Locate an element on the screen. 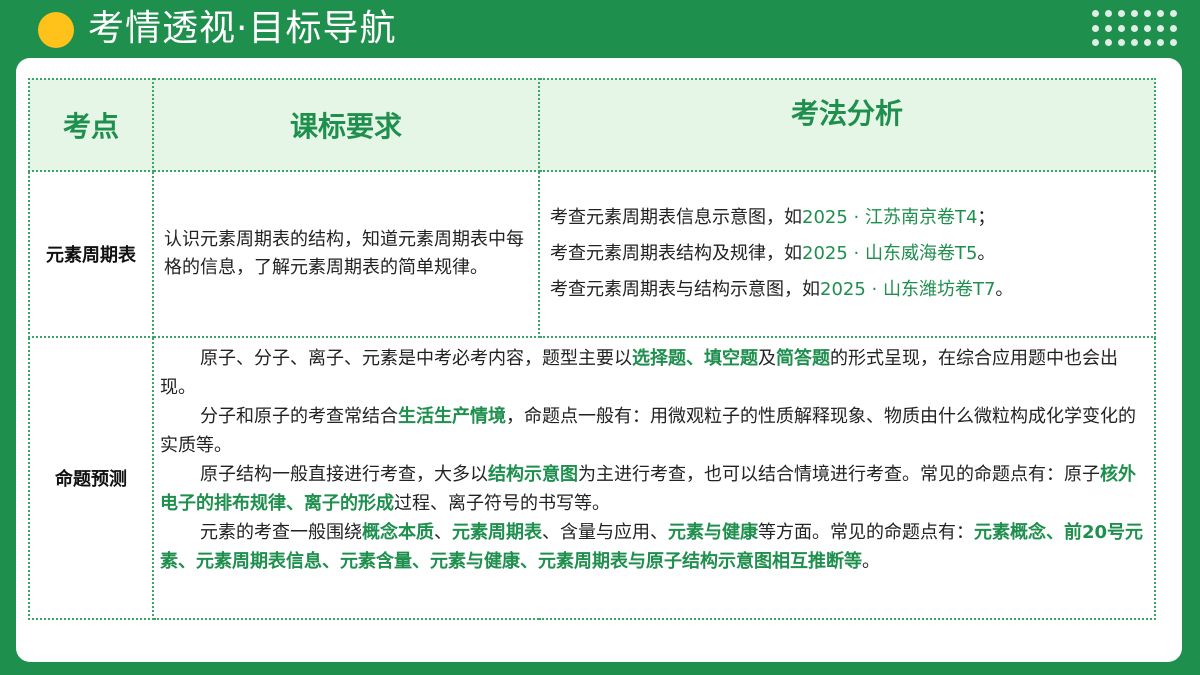 This screenshot has width=1200, height=675. header-exam-analysis: 考法分析 is located at coordinates (847, 125).